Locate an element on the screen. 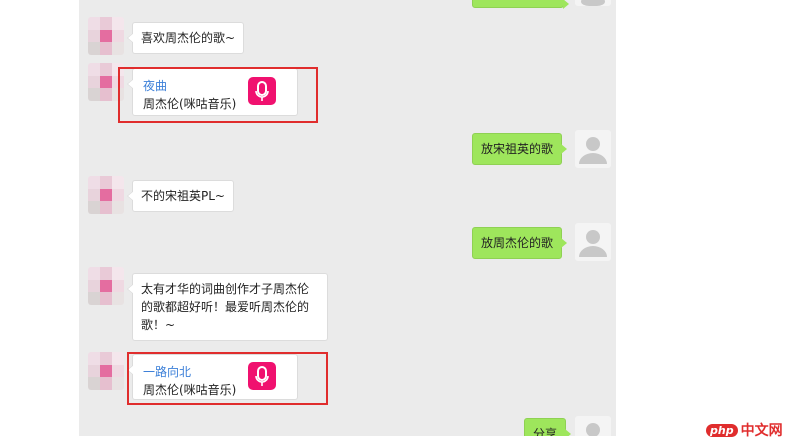 Image resolution: width=800 pixels, height=440 pixels. user-message-bubble: 放宋祖英的歌 is located at coordinates (520, 149).